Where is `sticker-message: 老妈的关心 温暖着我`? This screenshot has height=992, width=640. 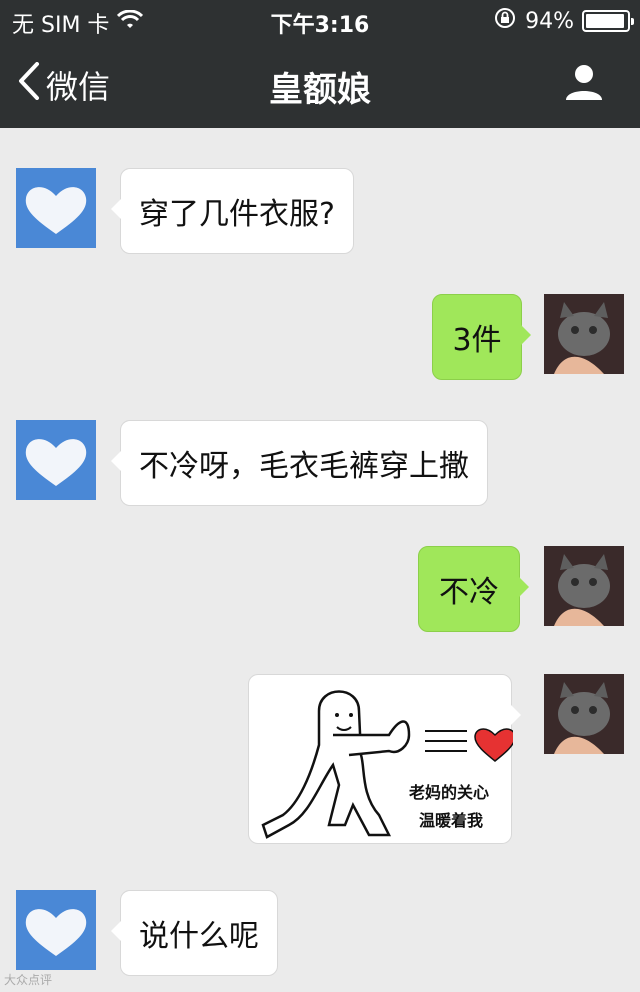
sticker-message: 老妈的关心 温暖着我 is located at coordinates (384, 759).